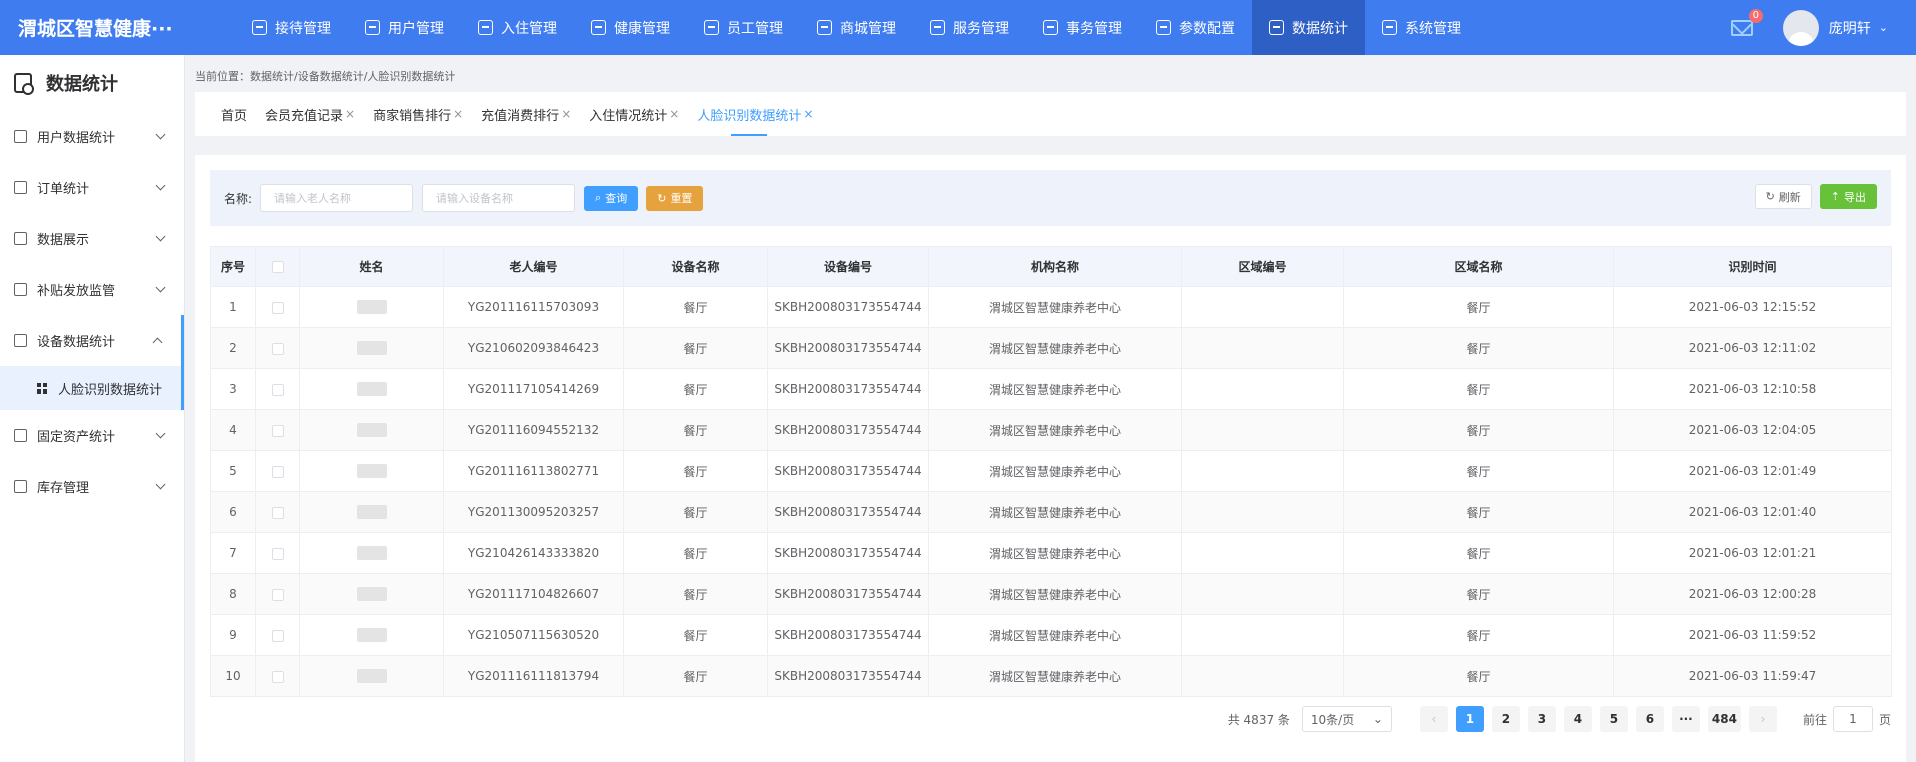  Describe the element at coordinates (160, 134) in the screenshot. I see `chevron-down-icon` at that location.